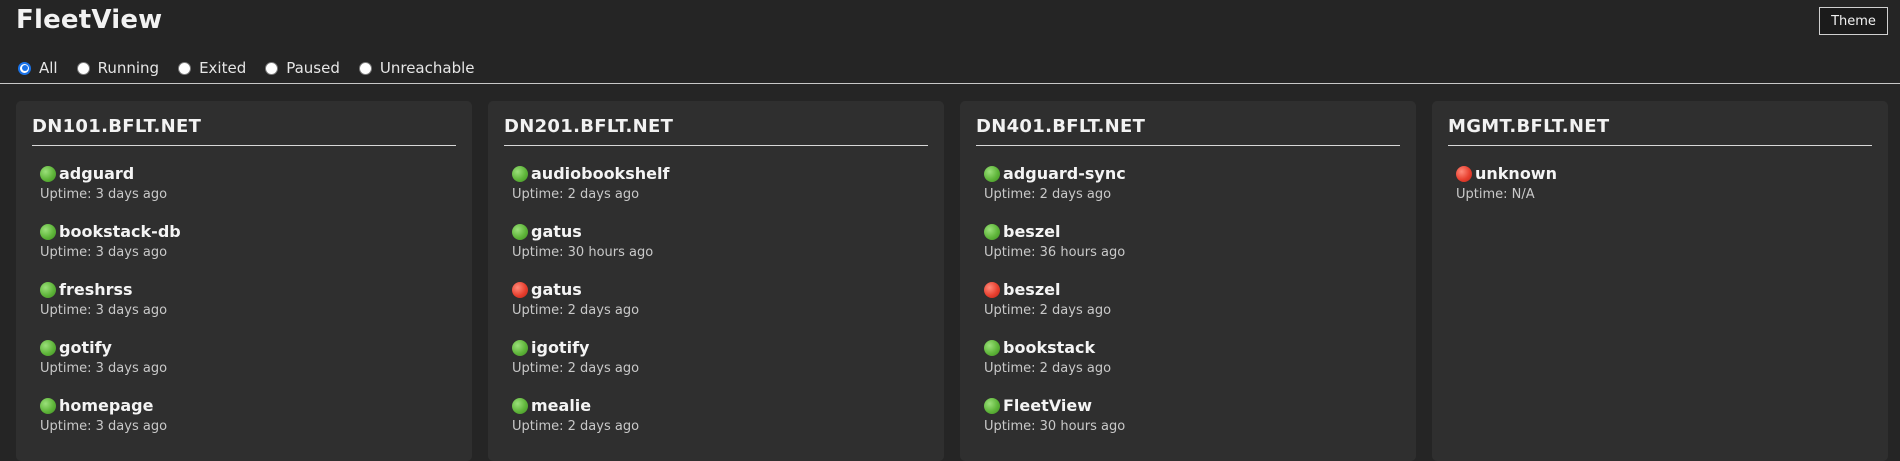 The width and height of the screenshot is (1900, 461). Describe the element at coordinates (302, 68) in the screenshot. I see `filter-option-paused: Paused` at that location.